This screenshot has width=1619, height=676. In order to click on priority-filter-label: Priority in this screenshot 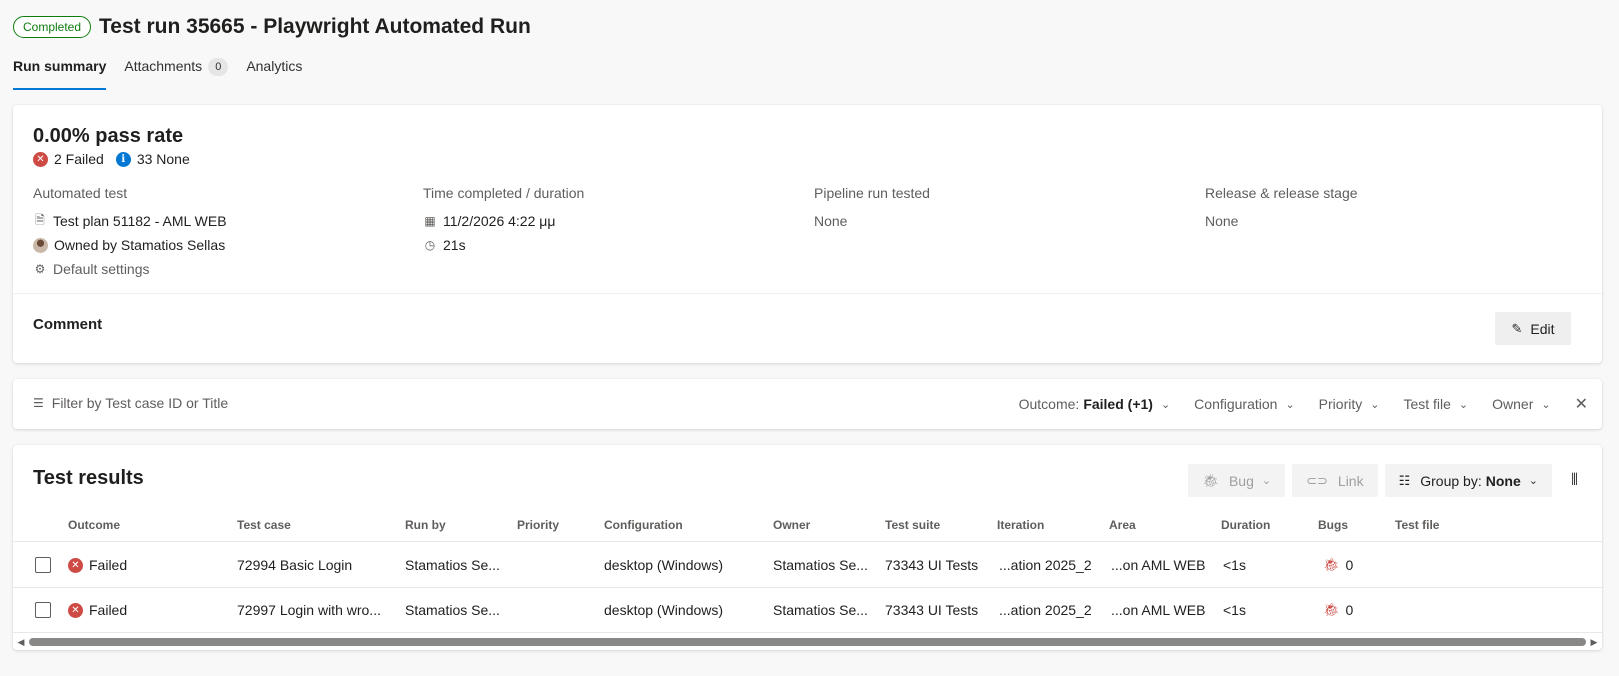, I will do `click(1340, 404)`.